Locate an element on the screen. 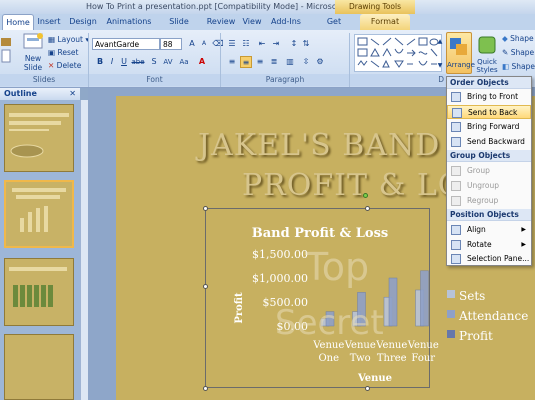 The image size is (535, 400). submenu-arrow-icon: ▶ is located at coordinates (523, 244).